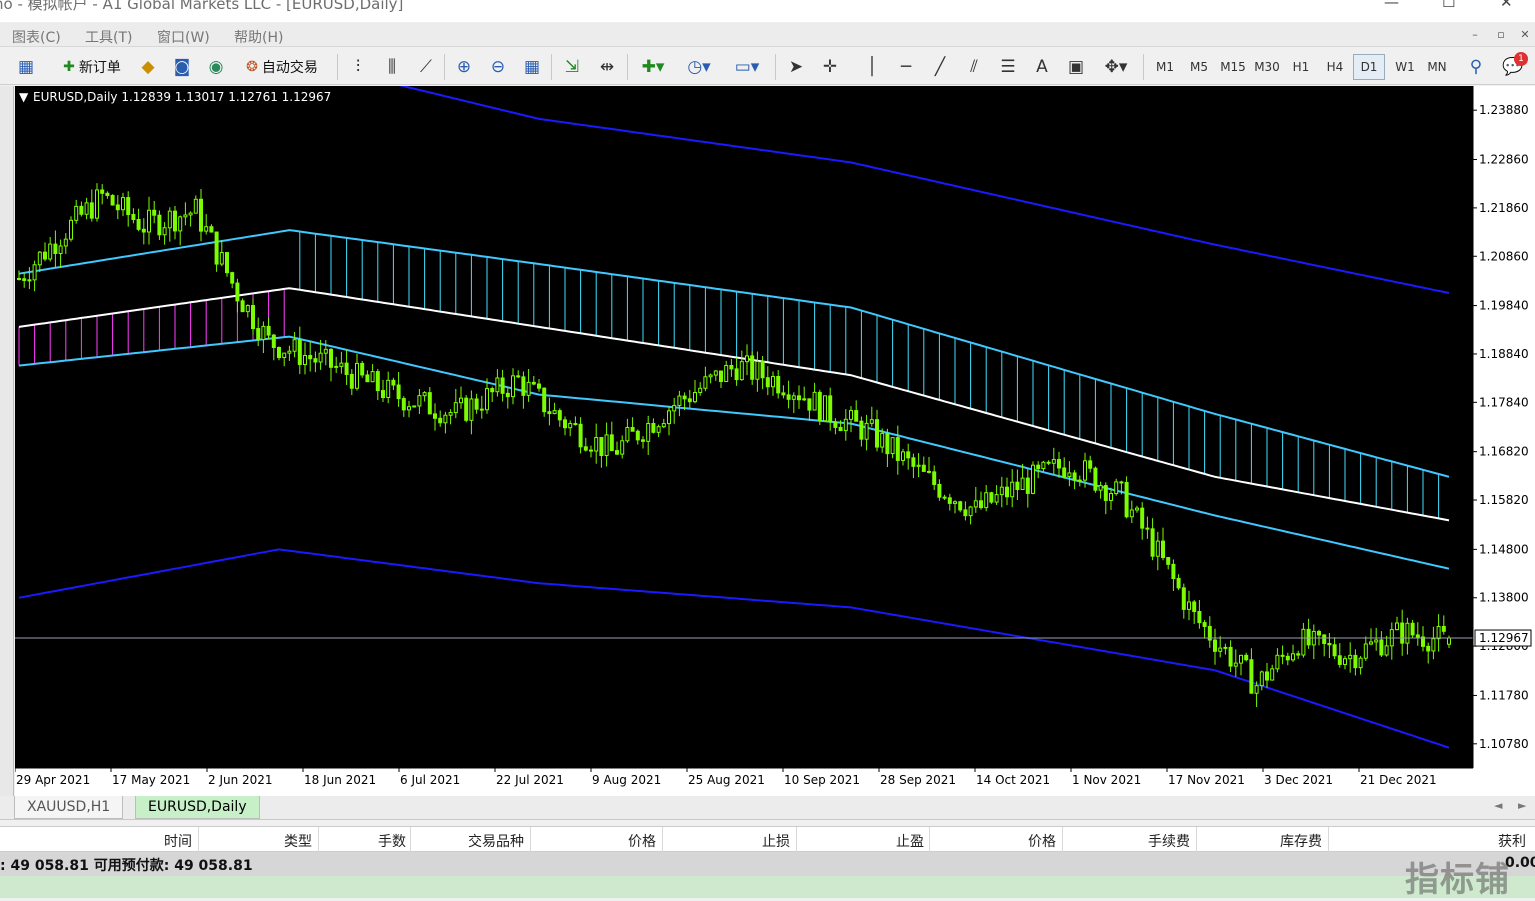 This screenshot has height=901, width=1535. Describe the element at coordinates (532, 67) in the screenshot. I see `tile-windows-icon: ▦` at that location.